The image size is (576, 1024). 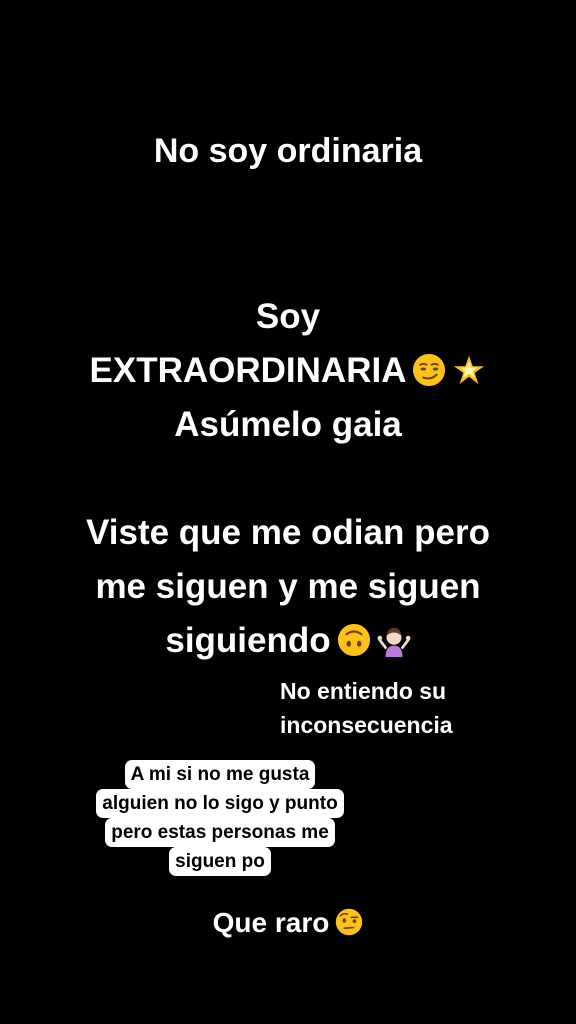 What do you see at coordinates (248, 640) in the screenshot?
I see `story-text-word: siguiendo` at bounding box center [248, 640].